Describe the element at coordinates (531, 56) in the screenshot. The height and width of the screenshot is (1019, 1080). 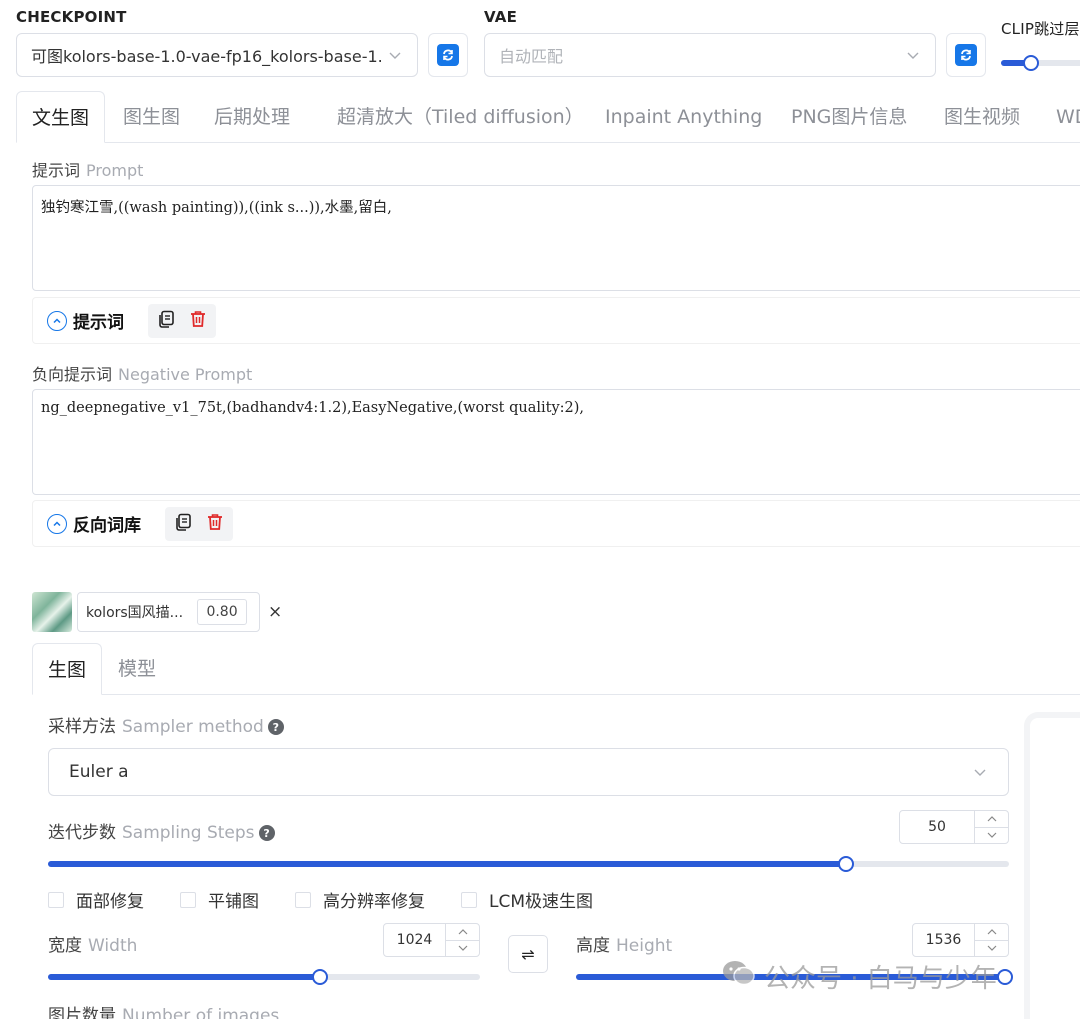
I see `vae-placeholder: 自动匹配` at that location.